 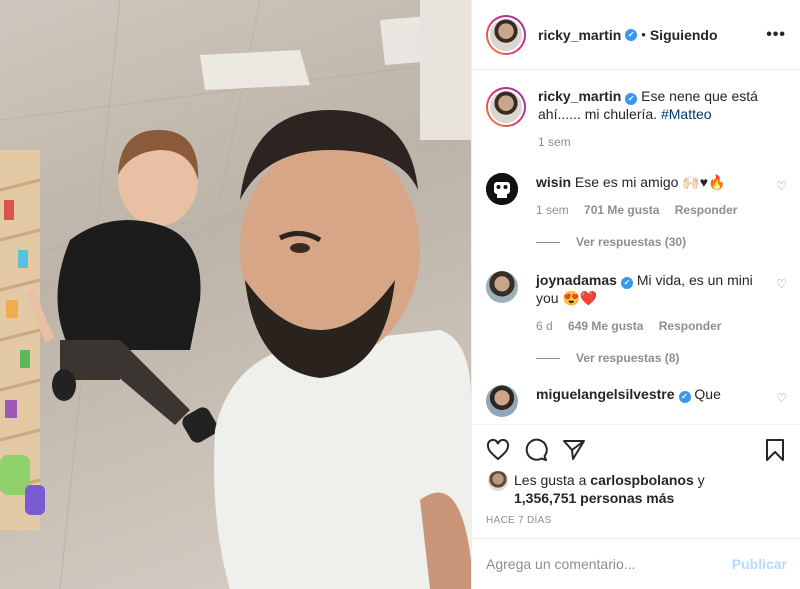 I want to click on publish-button: Publicar, so click(x=759, y=564).